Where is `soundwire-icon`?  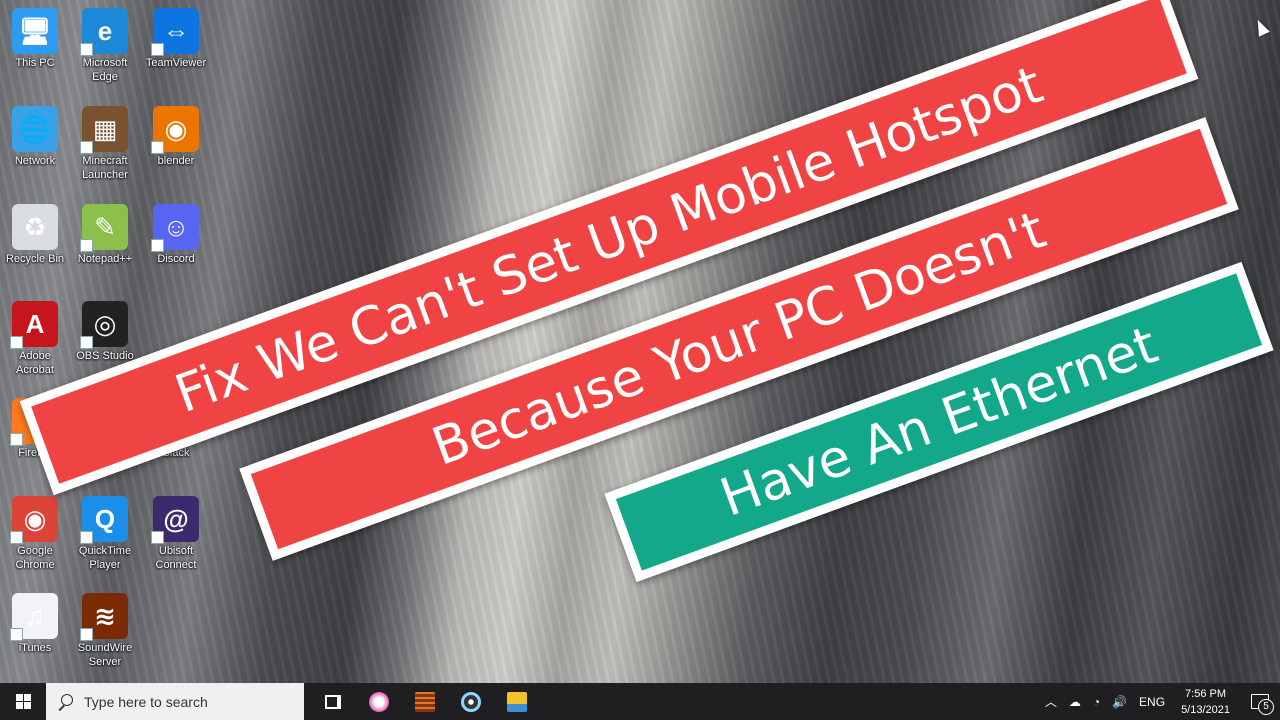
soundwire-icon is located at coordinates (425, 701).